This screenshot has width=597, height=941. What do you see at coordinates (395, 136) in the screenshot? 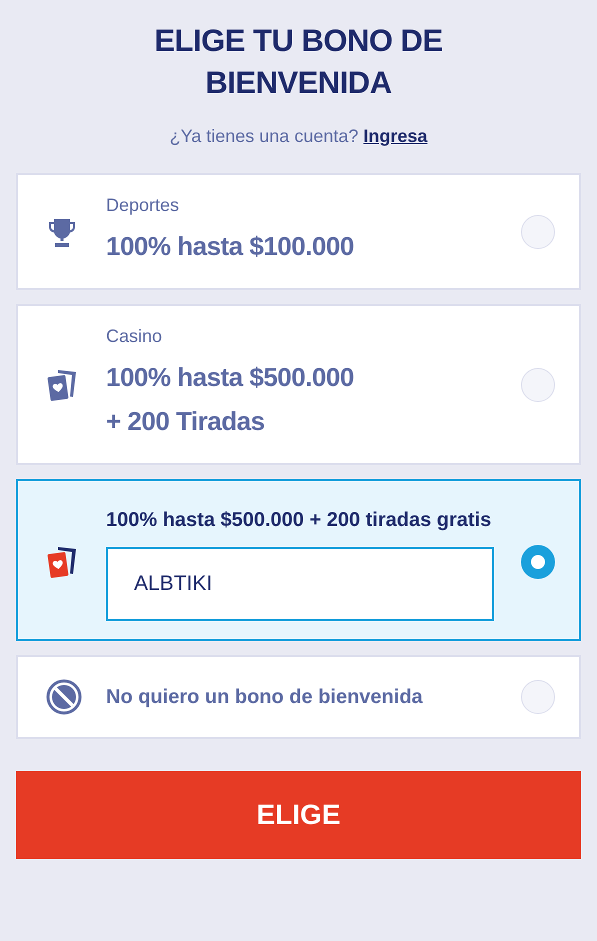
I see `login-link: Ingresa` at bounding box center [395, 136].